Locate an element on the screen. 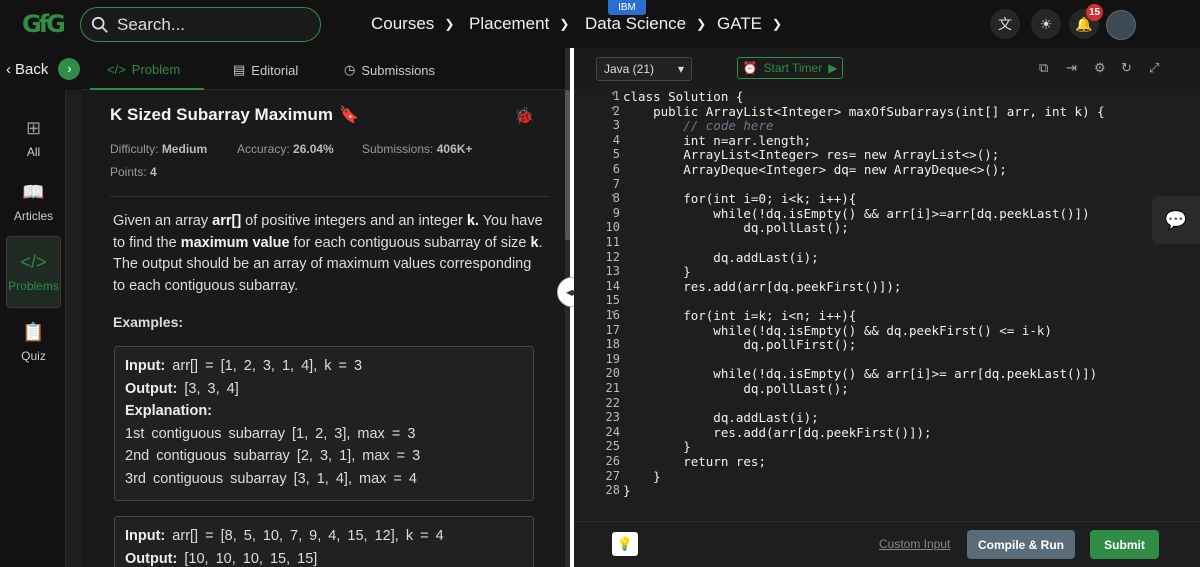 Image resolution: width=1200 pixels, height=567 pixels. translate-icon: 文 is located at coordinates (1005, 24).